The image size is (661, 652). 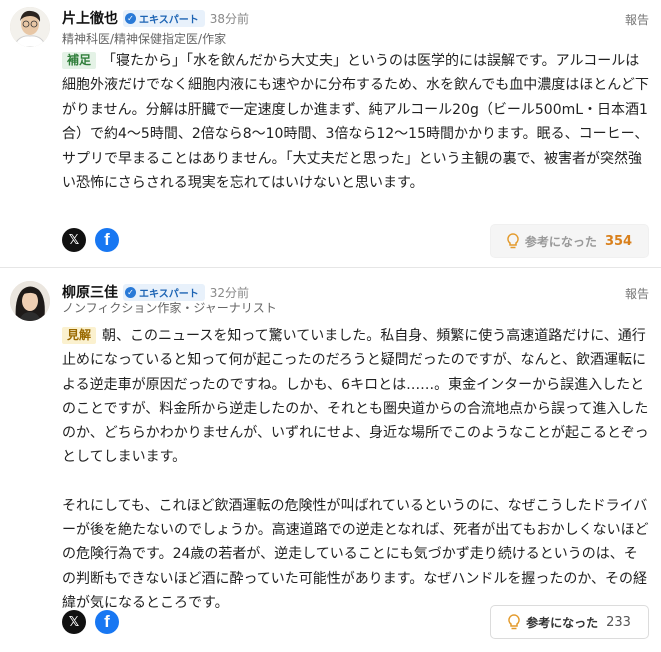 I want to click on helpful-button: 参考になった 233, so click(x=569, y=622).